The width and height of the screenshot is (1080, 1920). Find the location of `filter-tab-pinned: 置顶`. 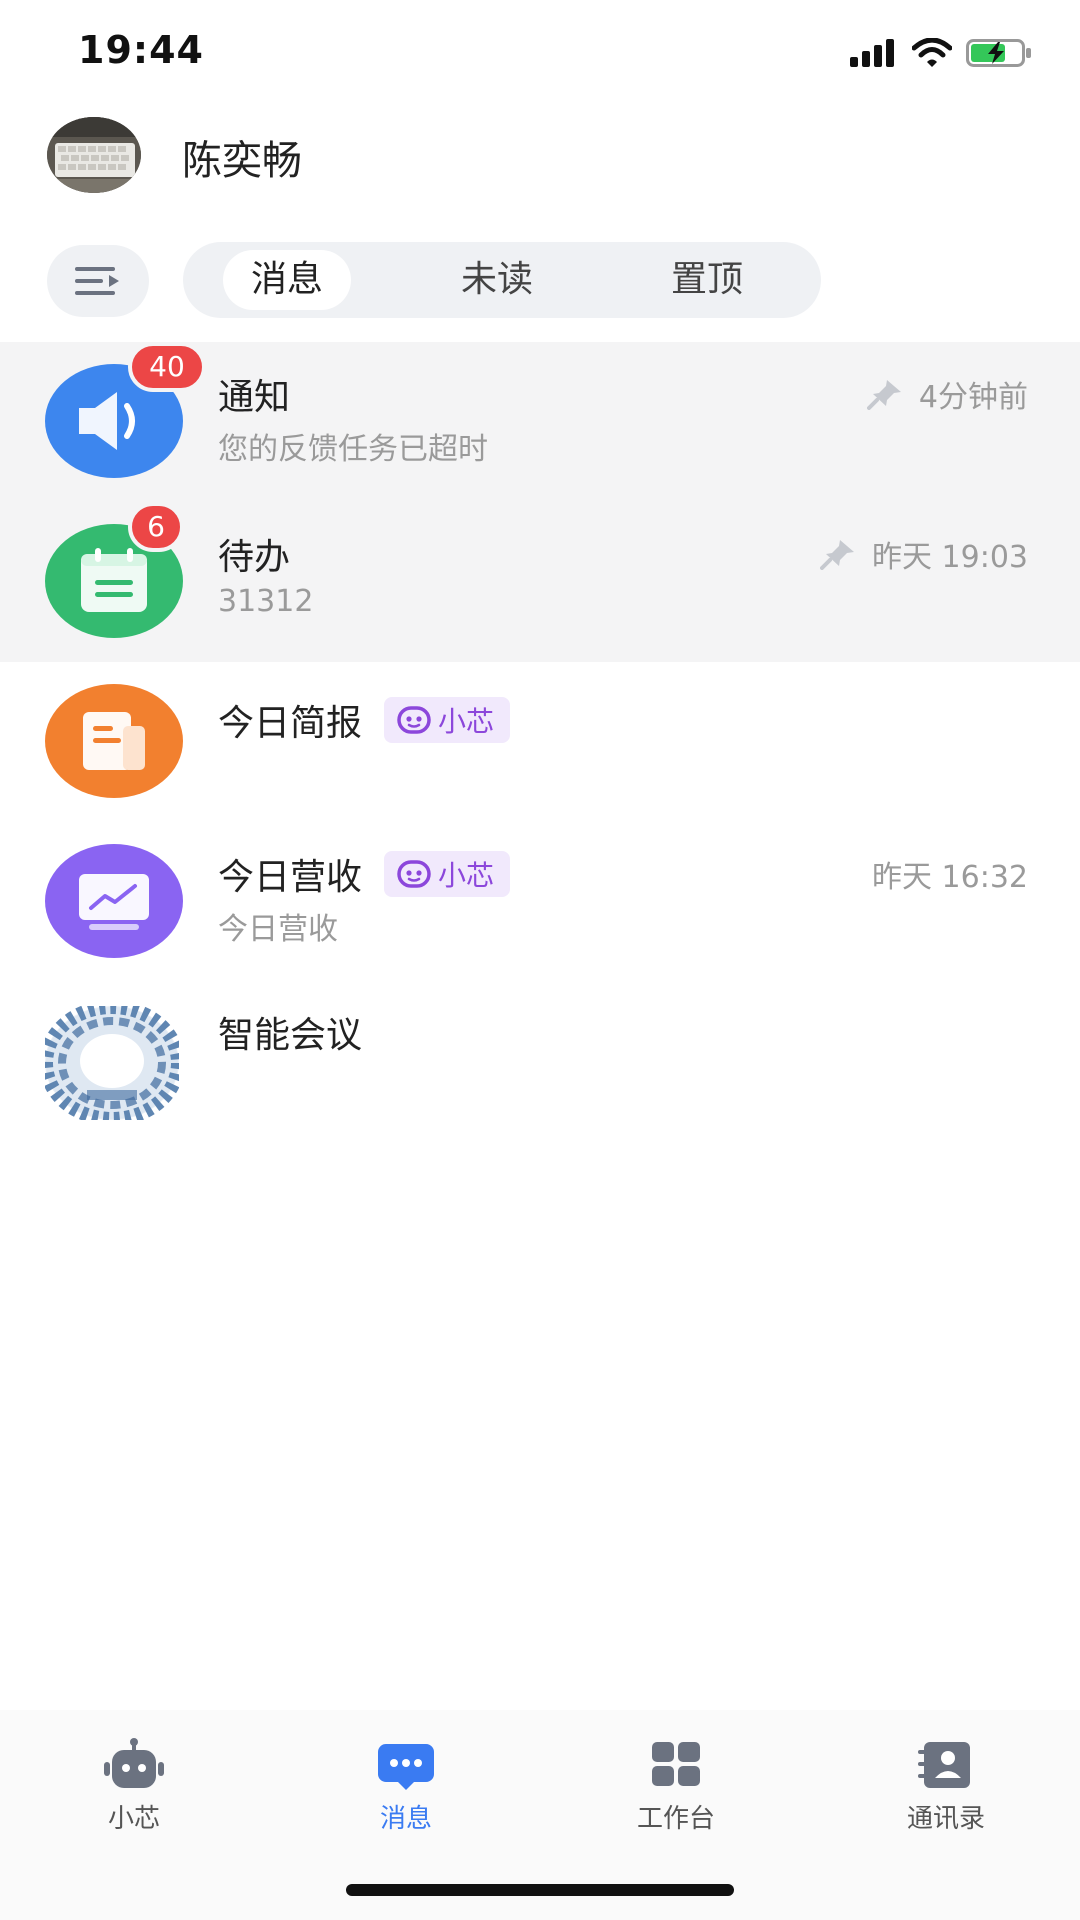

filter-tab-pinned: 置顶 is located at coordinates (707, 280).